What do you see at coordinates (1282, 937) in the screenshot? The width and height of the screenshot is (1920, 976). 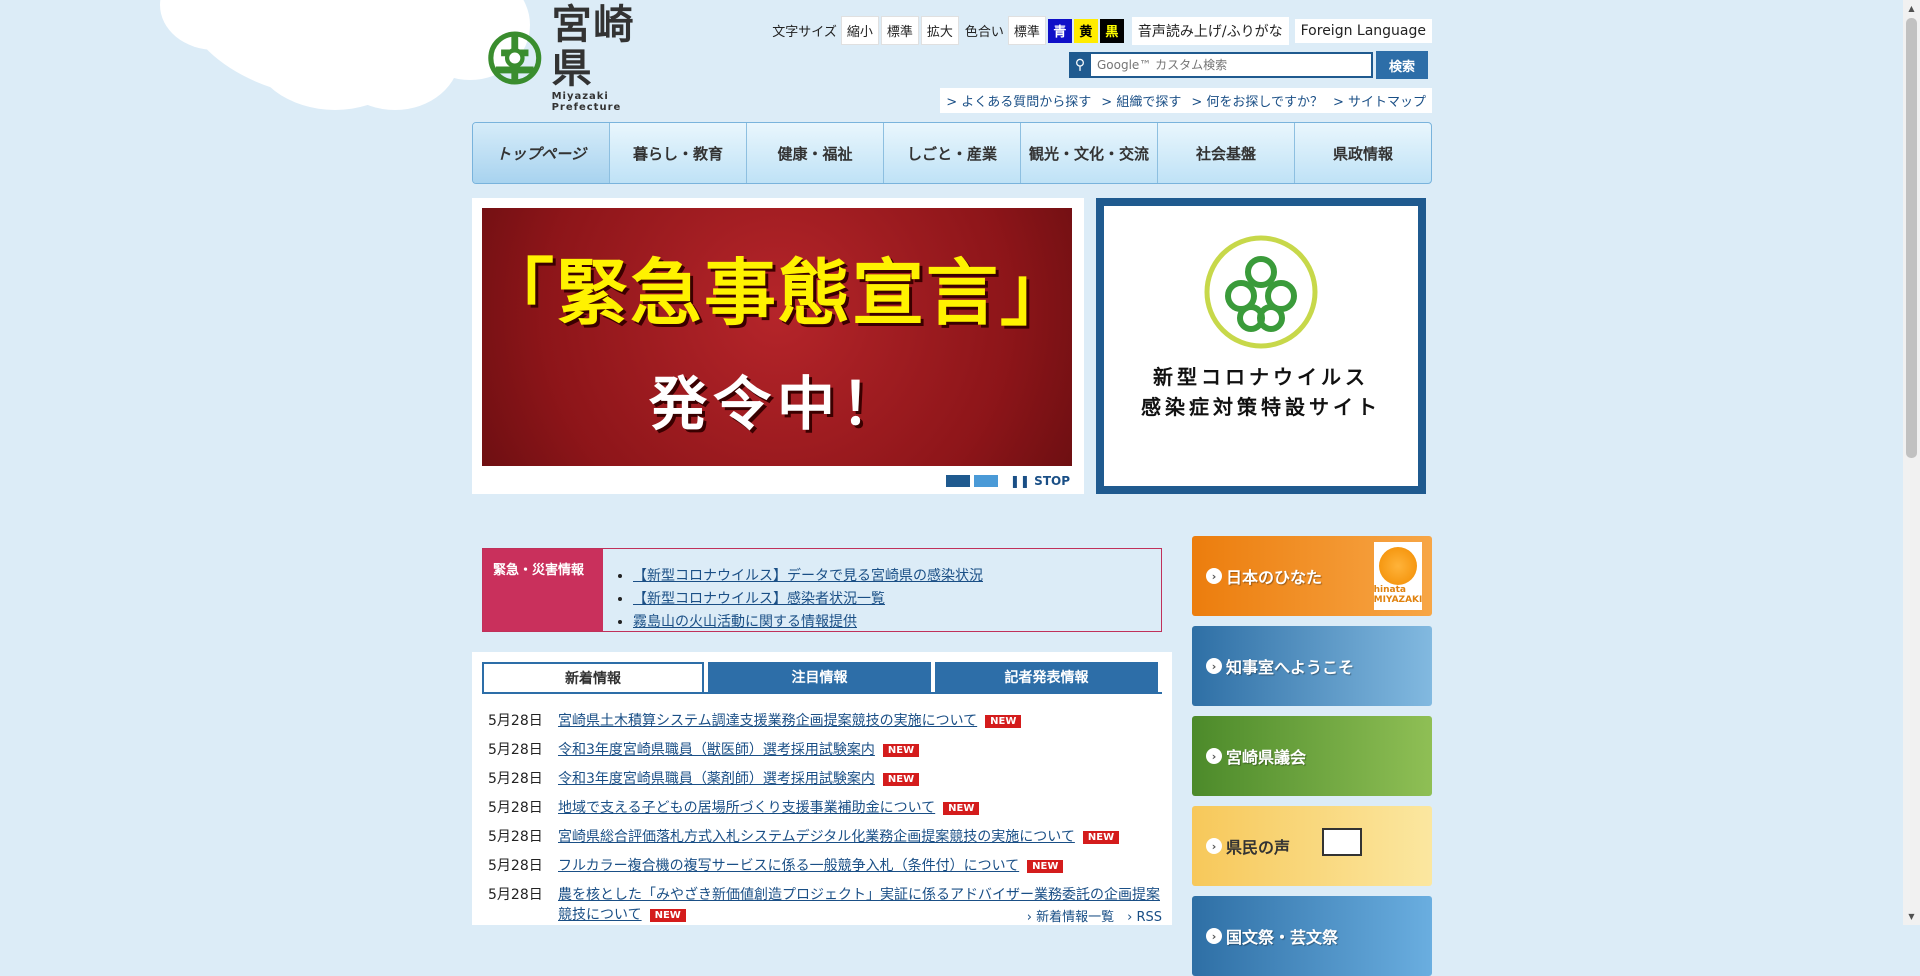 I see `banner-label: 国文祭・芸文祭` at bounding box center [1282, 937].